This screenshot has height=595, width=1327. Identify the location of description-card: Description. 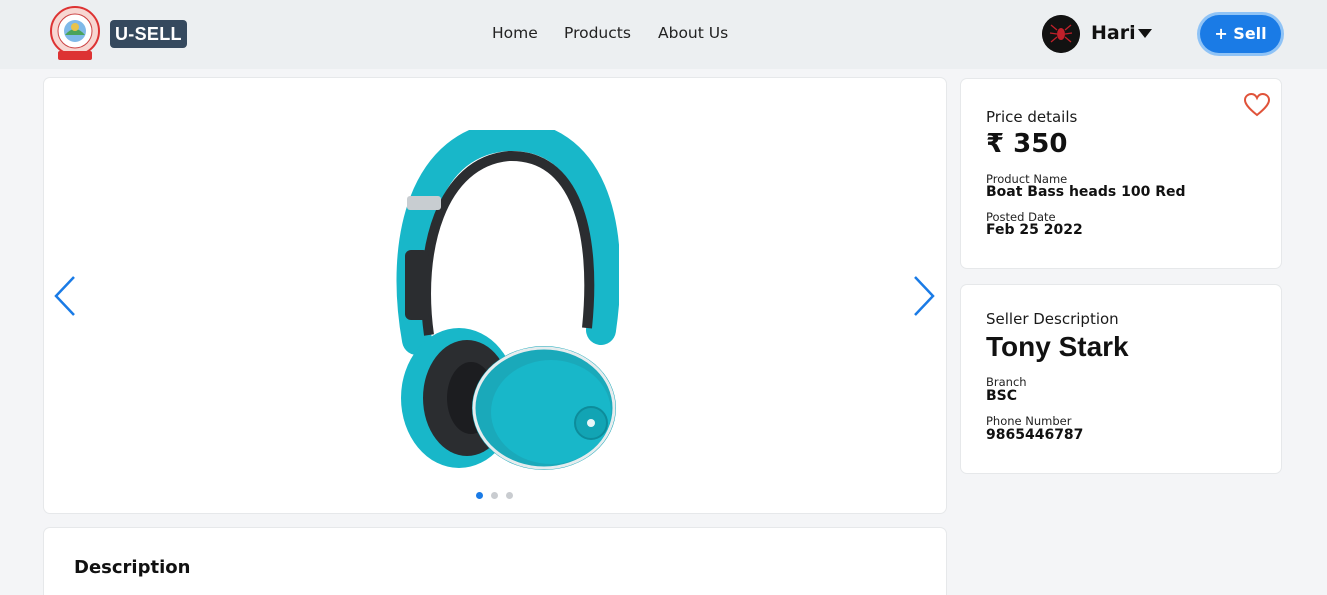
(495, 561).